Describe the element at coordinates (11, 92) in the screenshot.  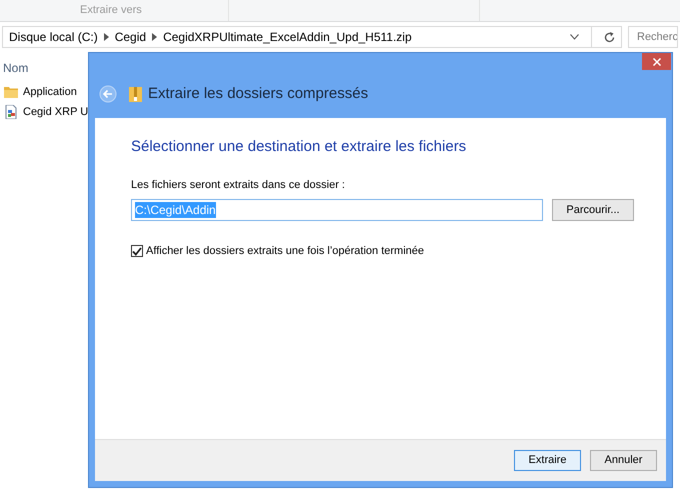
I see `folder-icon` at that location.